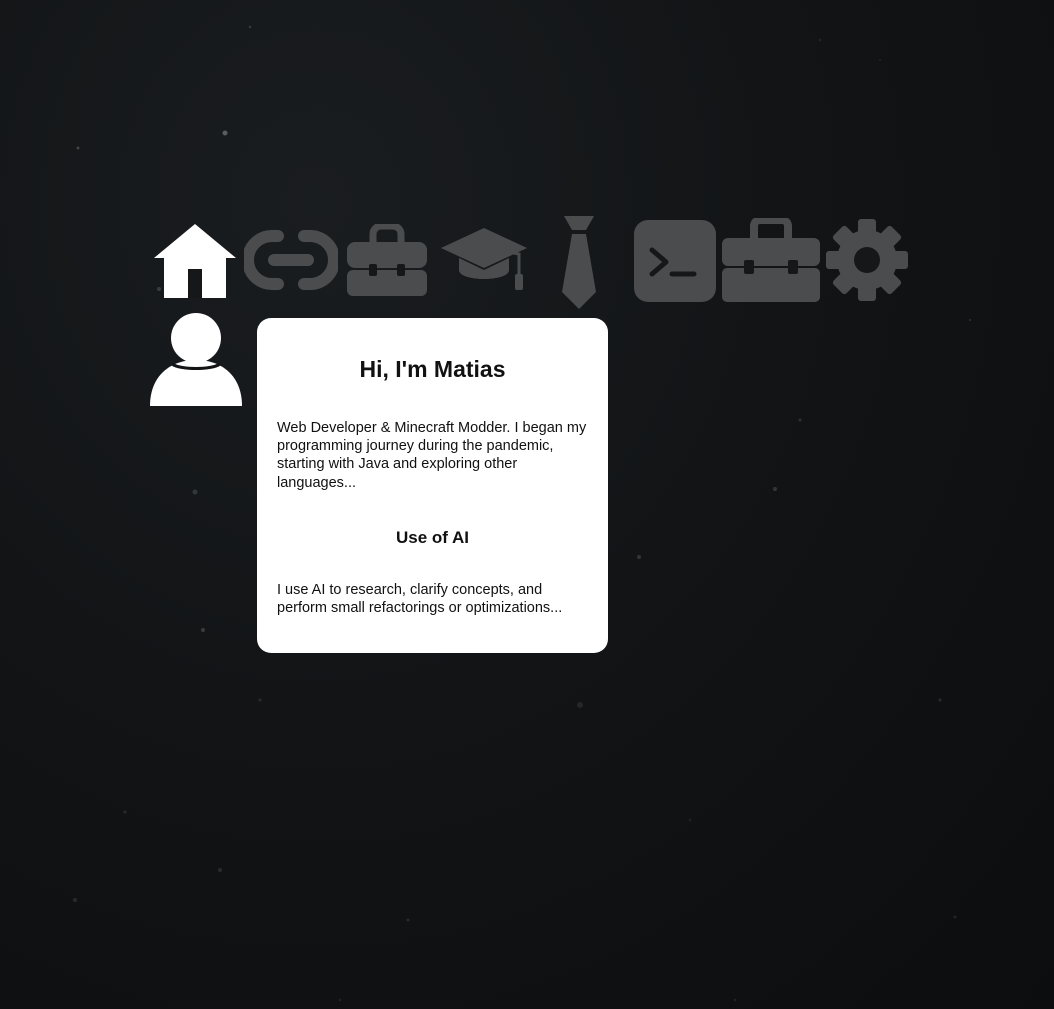  Describe the element at coordinates (675, 261) in the screenshot. I see `terminal-icon` at that location.